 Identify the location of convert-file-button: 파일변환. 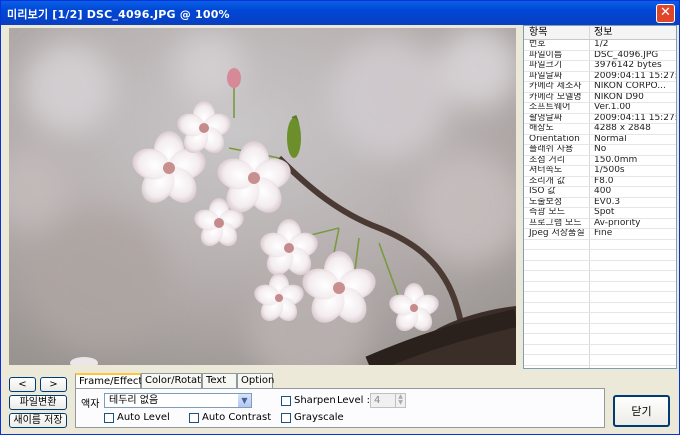
(38, 402).